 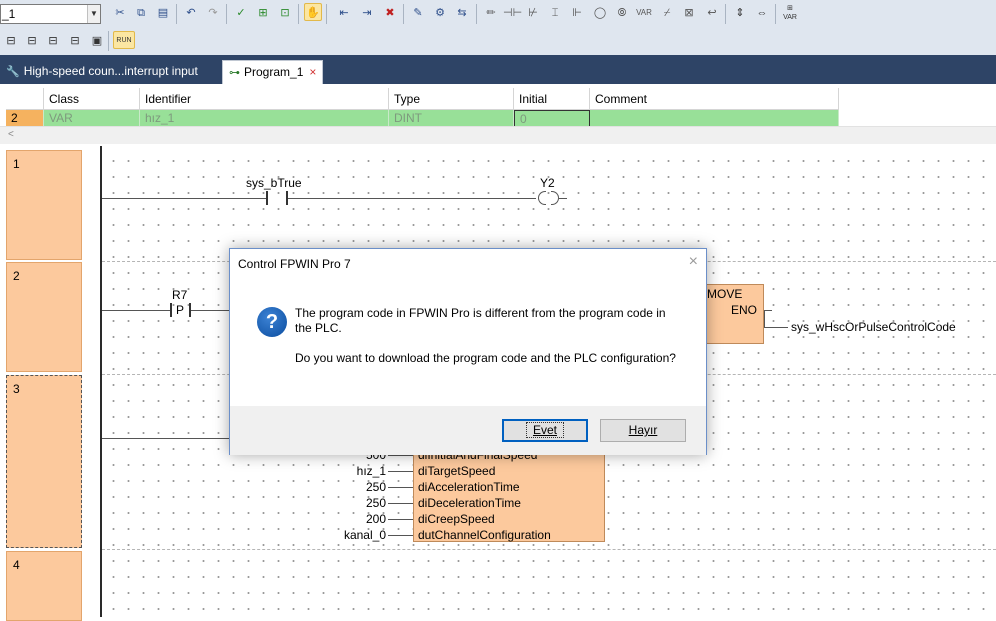 I want to click on run-label: RUN, so click(x=124, y=40).